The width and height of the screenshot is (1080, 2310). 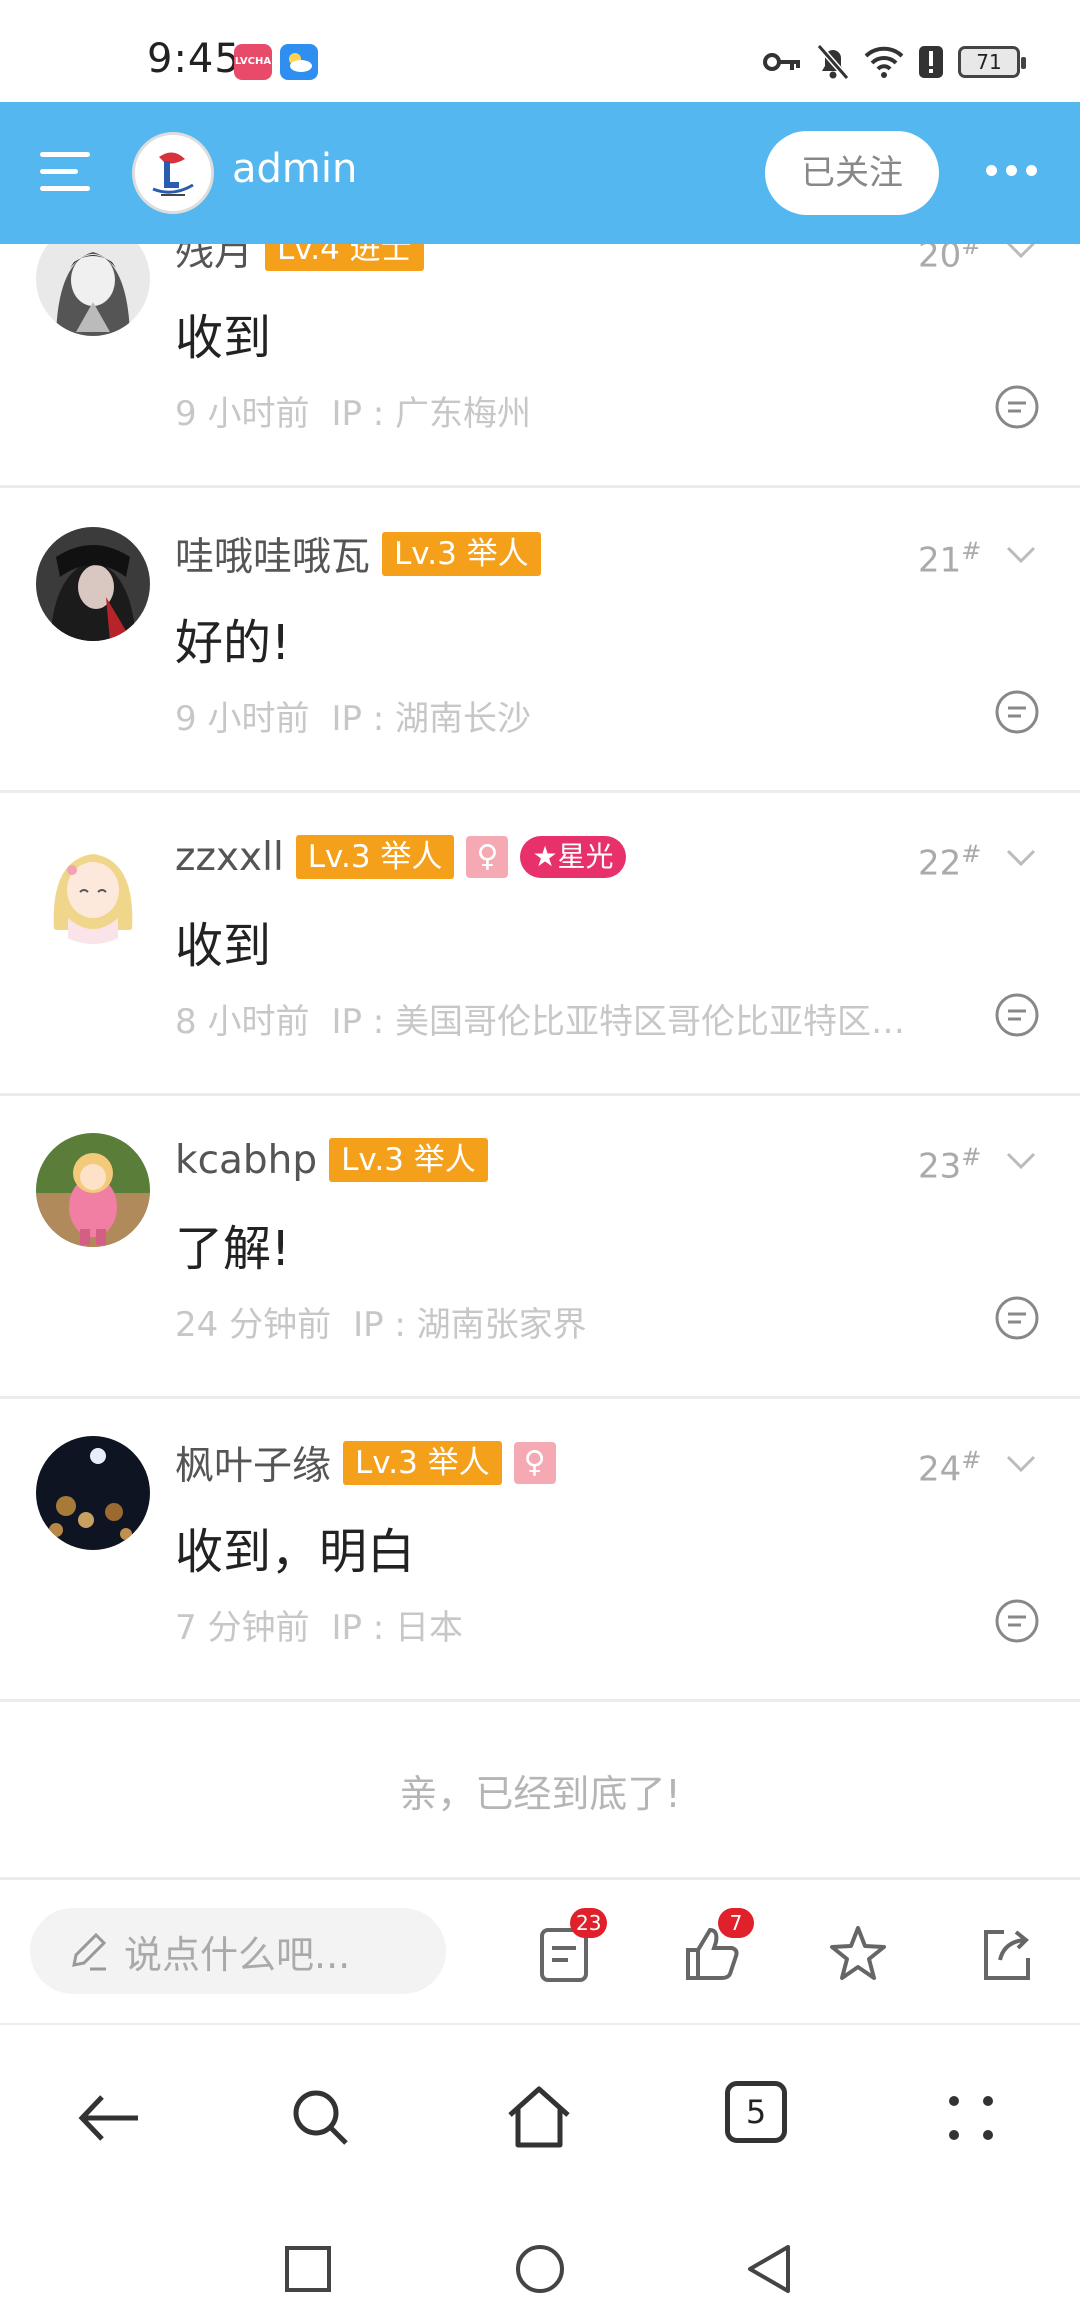 I want to click on favorite-button, so click(x=858, y=1954).